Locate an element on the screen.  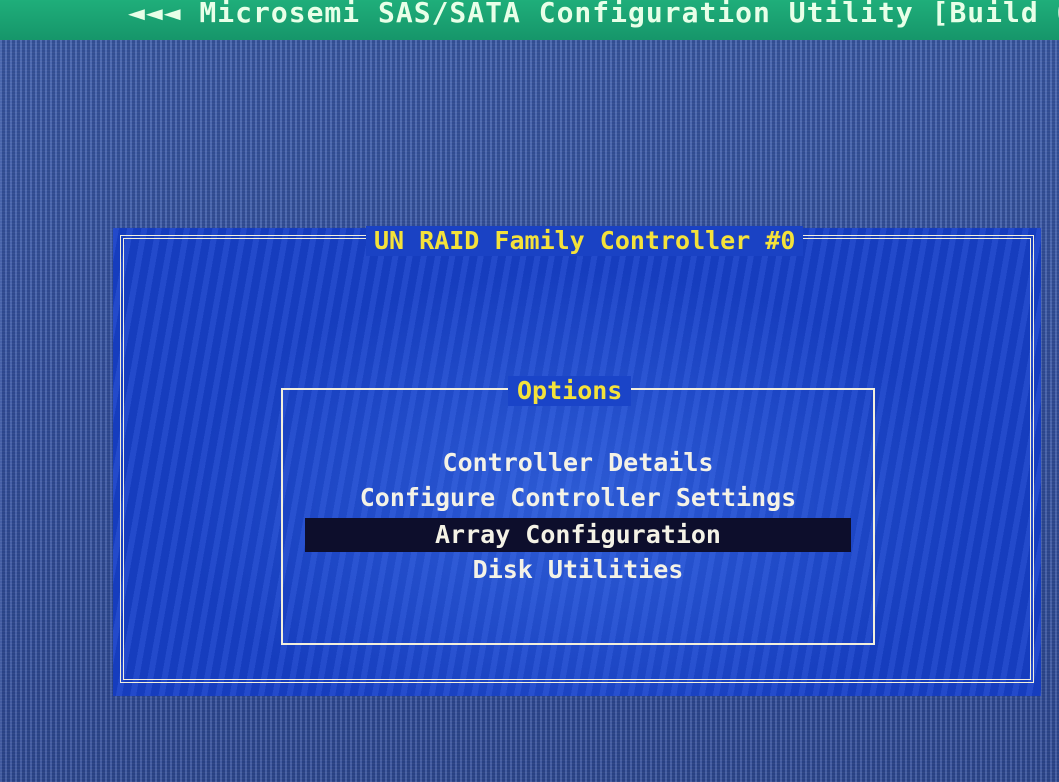
menu-item-disk-utilities: Disk Utilities is located at coordinates (578, 570).